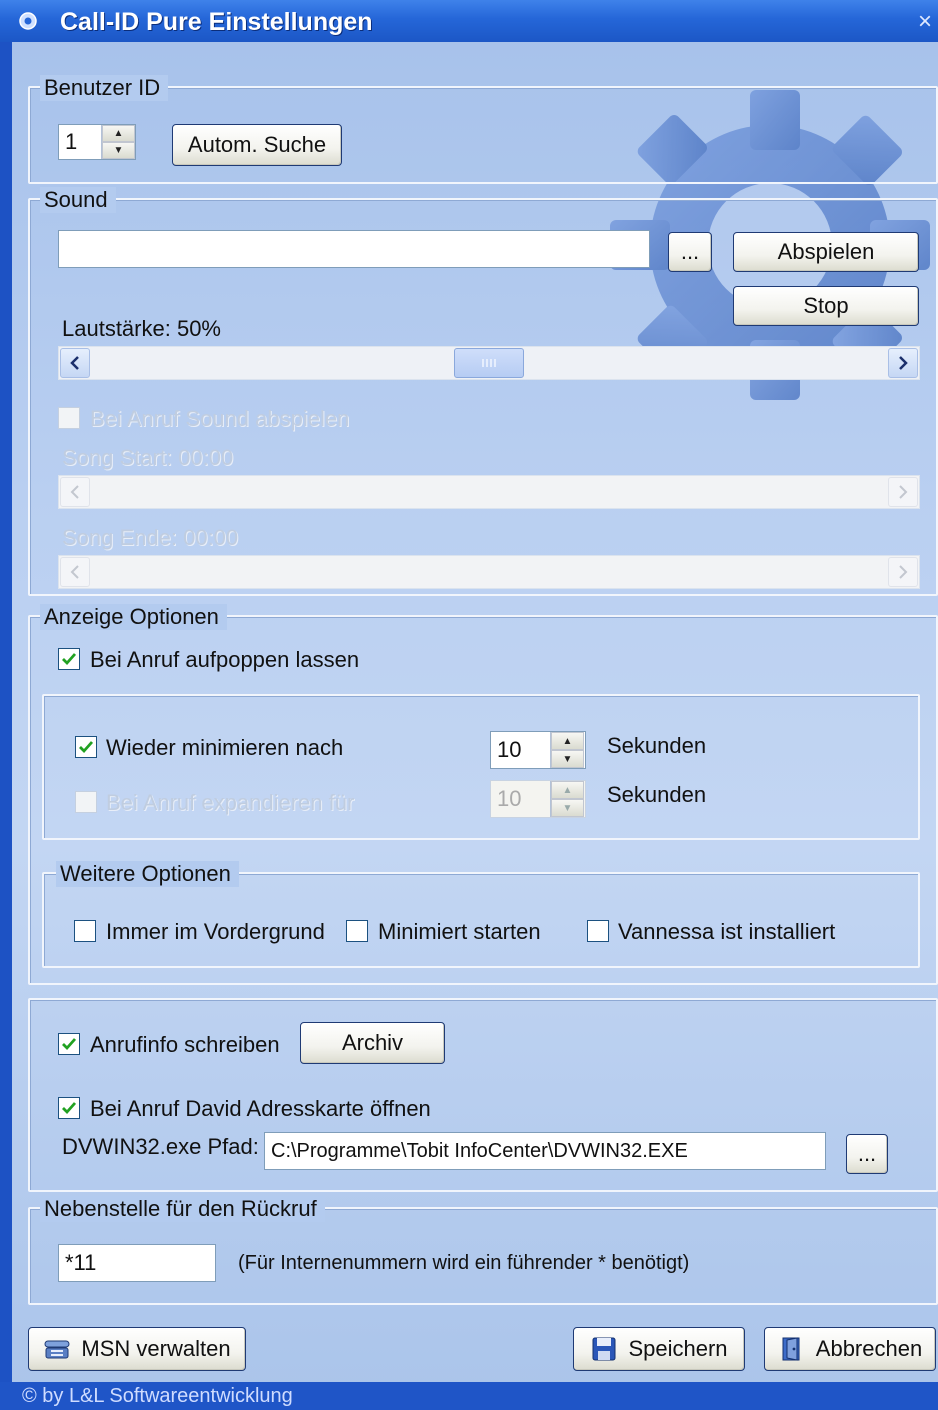 The height and width of the screenshot is (1410, 938). Describe the element at coordinates (147, 874) in the screenshot. I see `more-options-legend: Weitere Optionen` at that location.